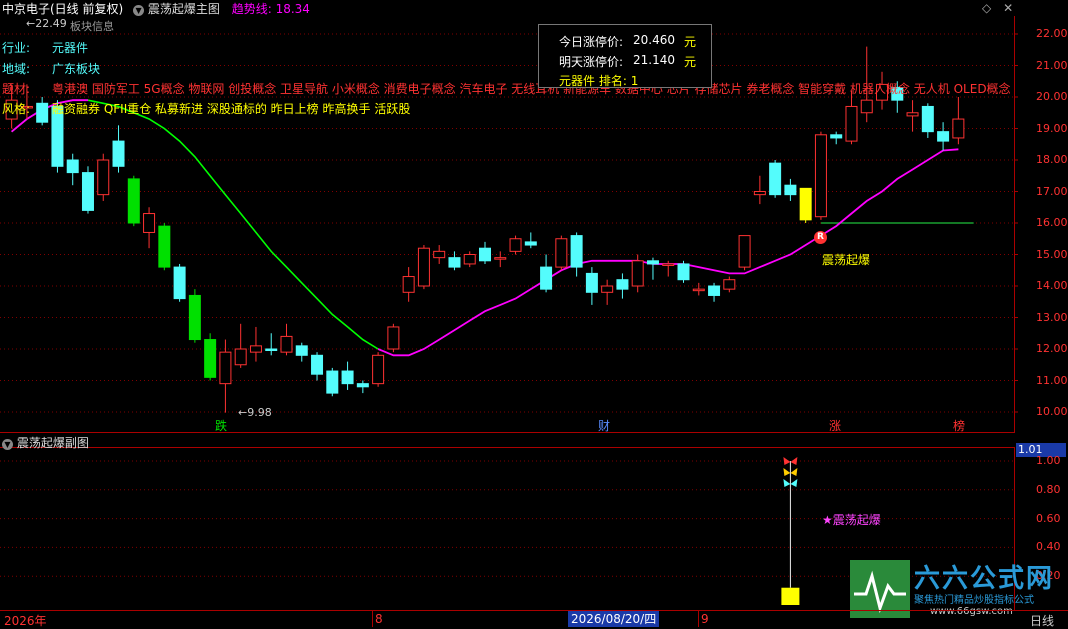 This screenshot has height=629, width=1068. Describe the element at coordinates (654, 40) in the screenshot. I see `today-limit-value: 20.460` at that location.